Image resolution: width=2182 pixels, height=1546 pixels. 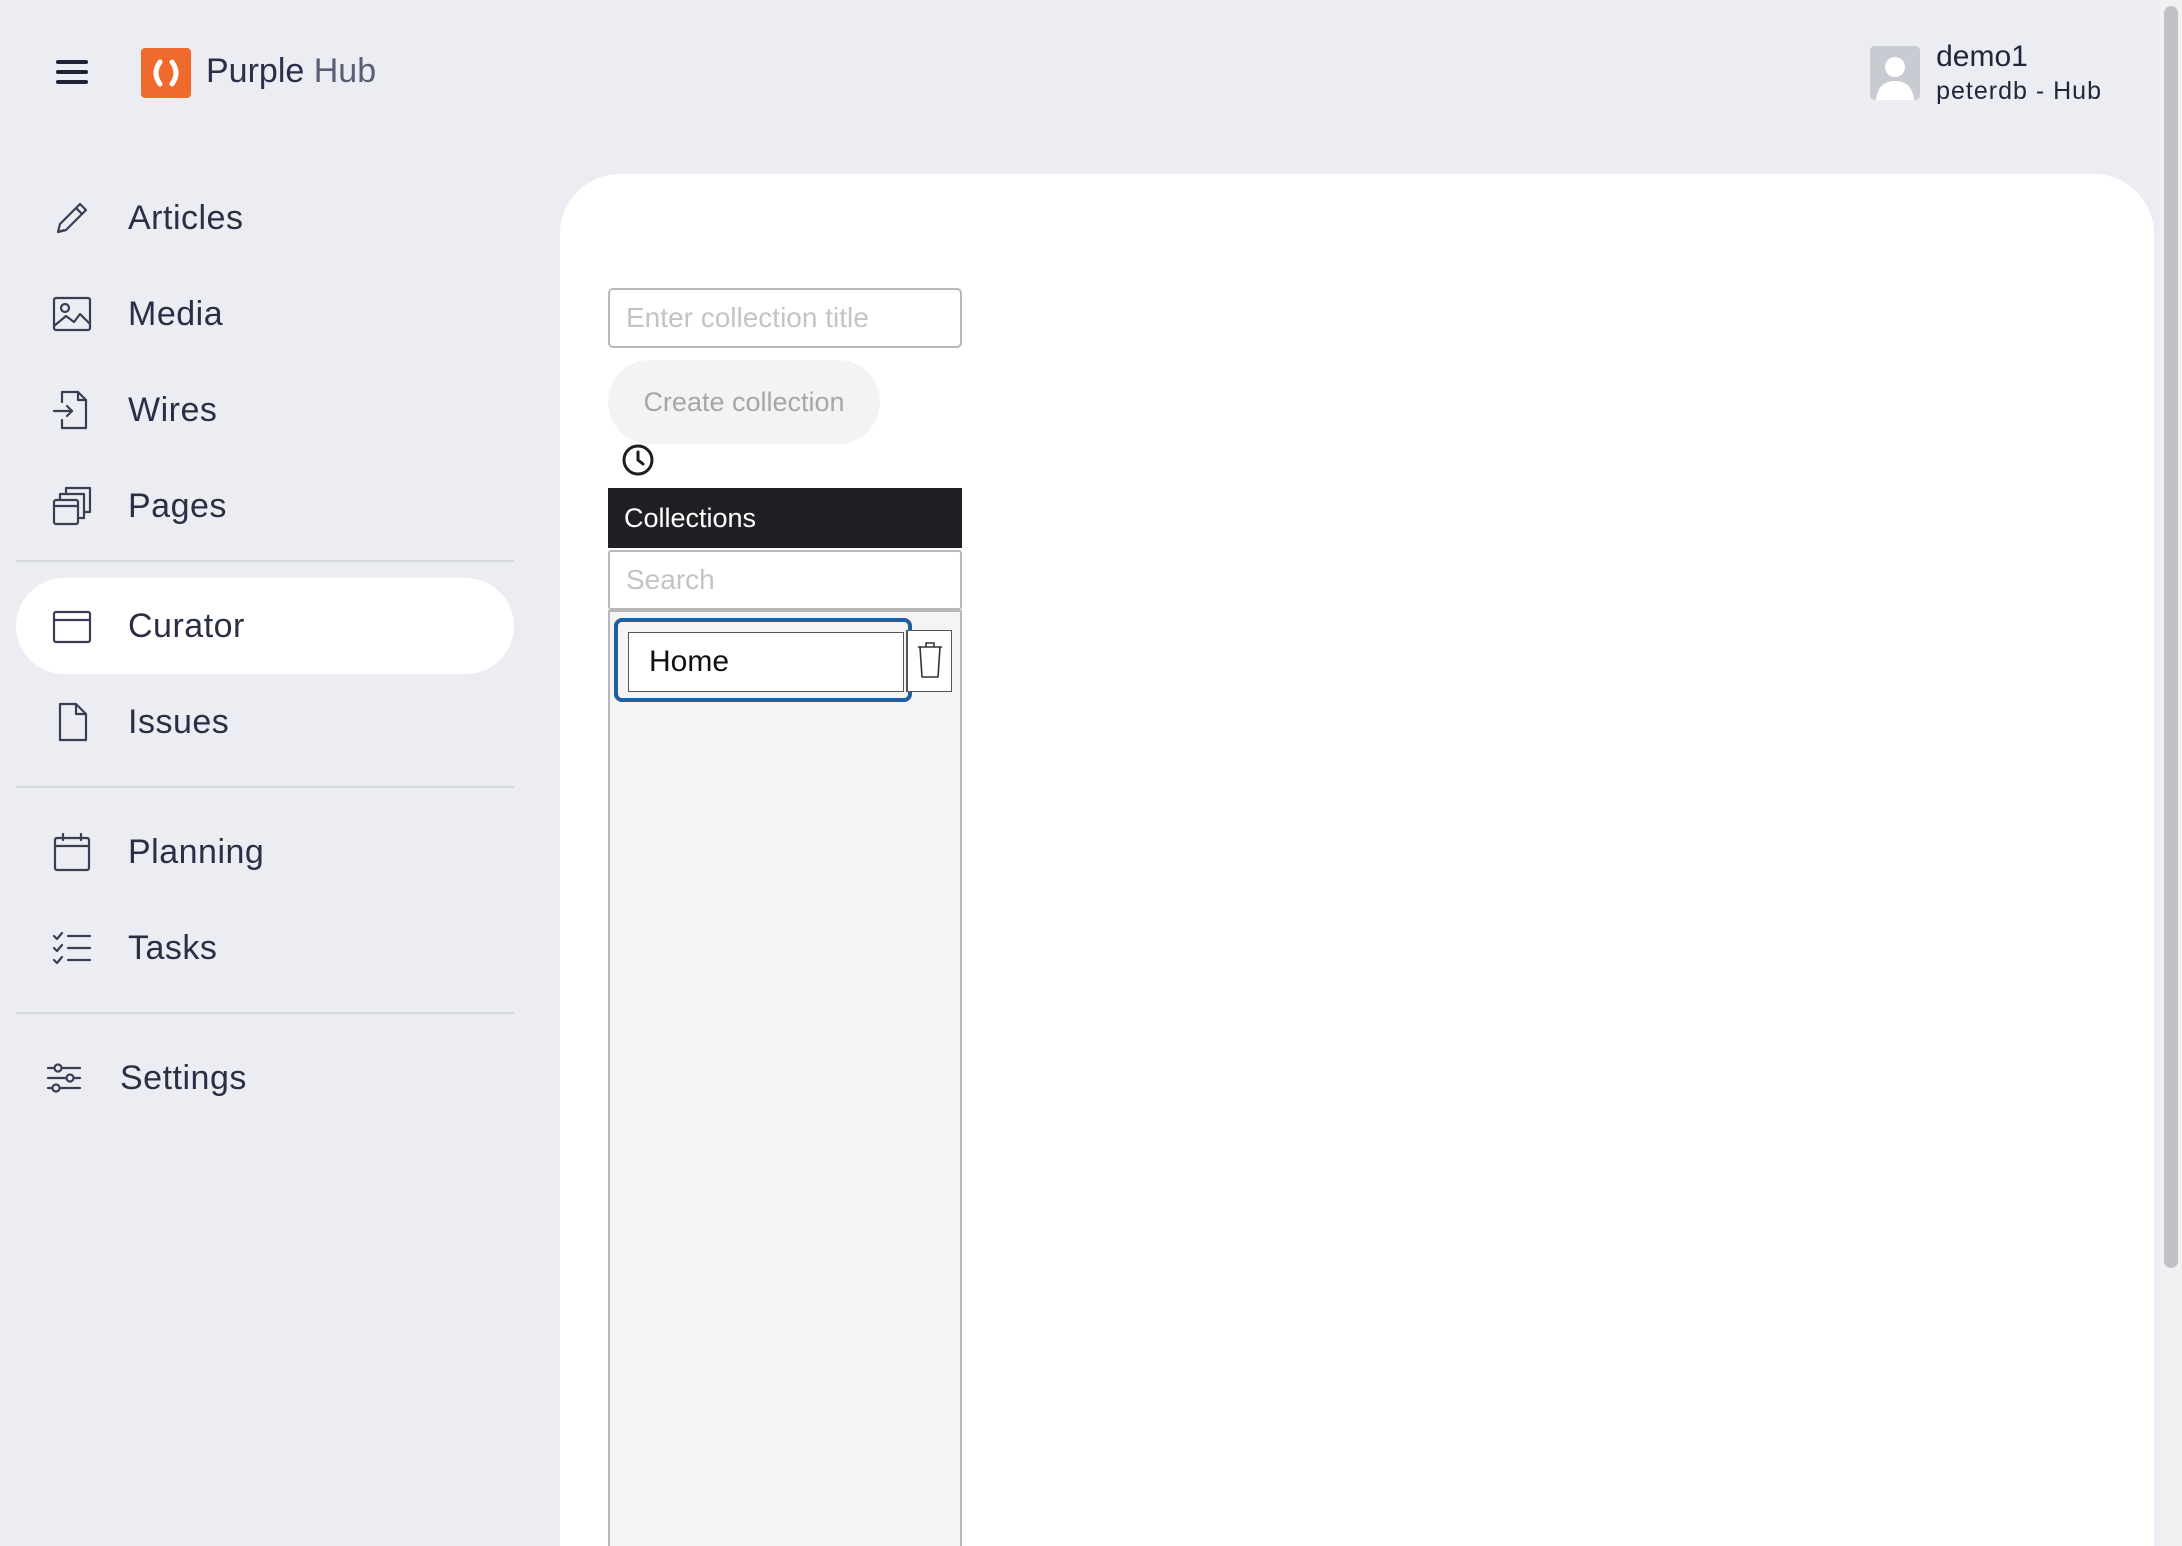 I want to click on sliders-icon, so click(x=64, y=1078).